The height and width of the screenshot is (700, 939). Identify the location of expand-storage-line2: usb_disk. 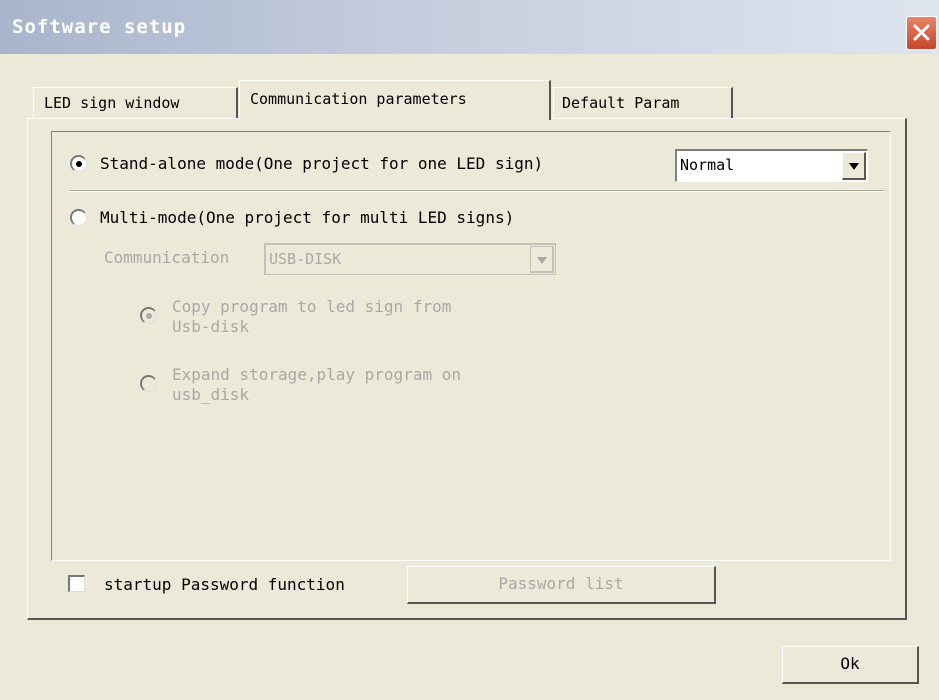
(211, 394).